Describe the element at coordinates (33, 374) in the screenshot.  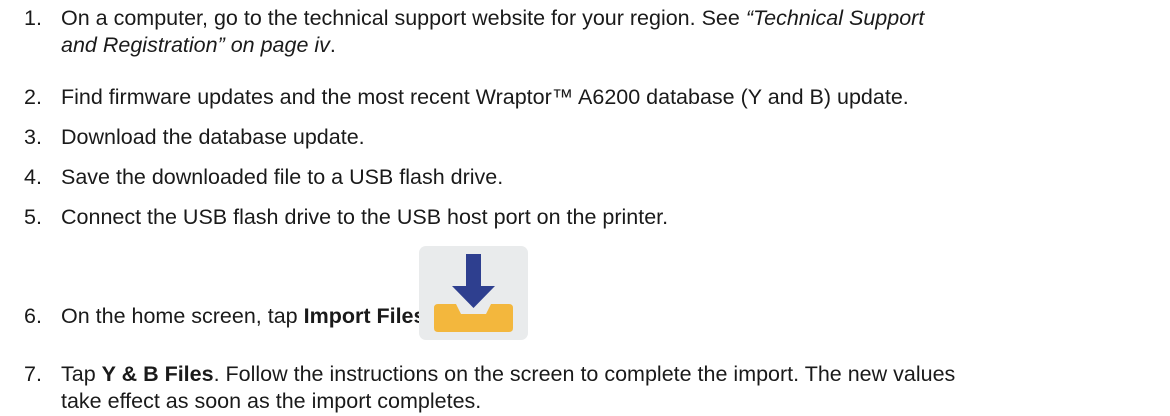
I see `step-number: 7.` at that location.